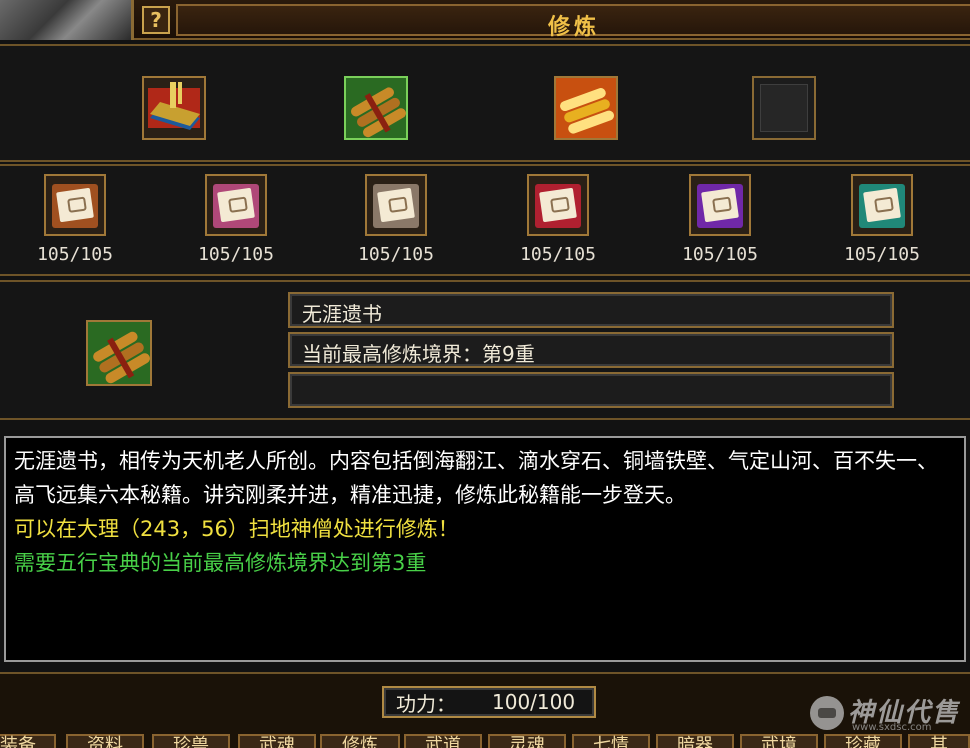  I want to click on gold-bundle-icon, so click(586, 108).